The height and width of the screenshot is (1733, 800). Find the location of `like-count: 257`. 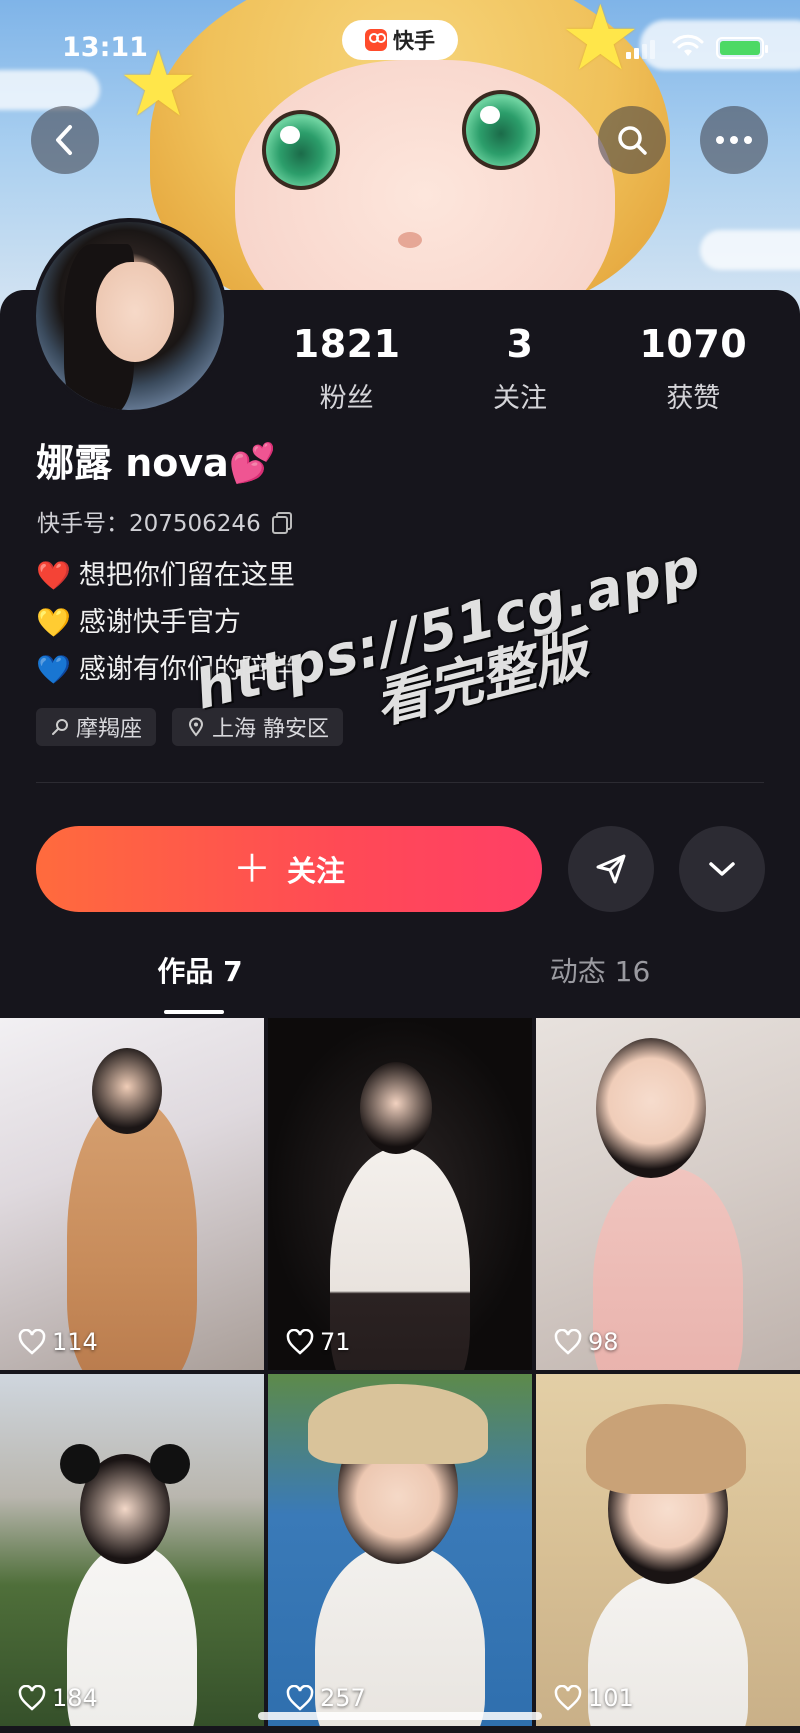

like-count: 257 is located at coordinates (326, 1698).